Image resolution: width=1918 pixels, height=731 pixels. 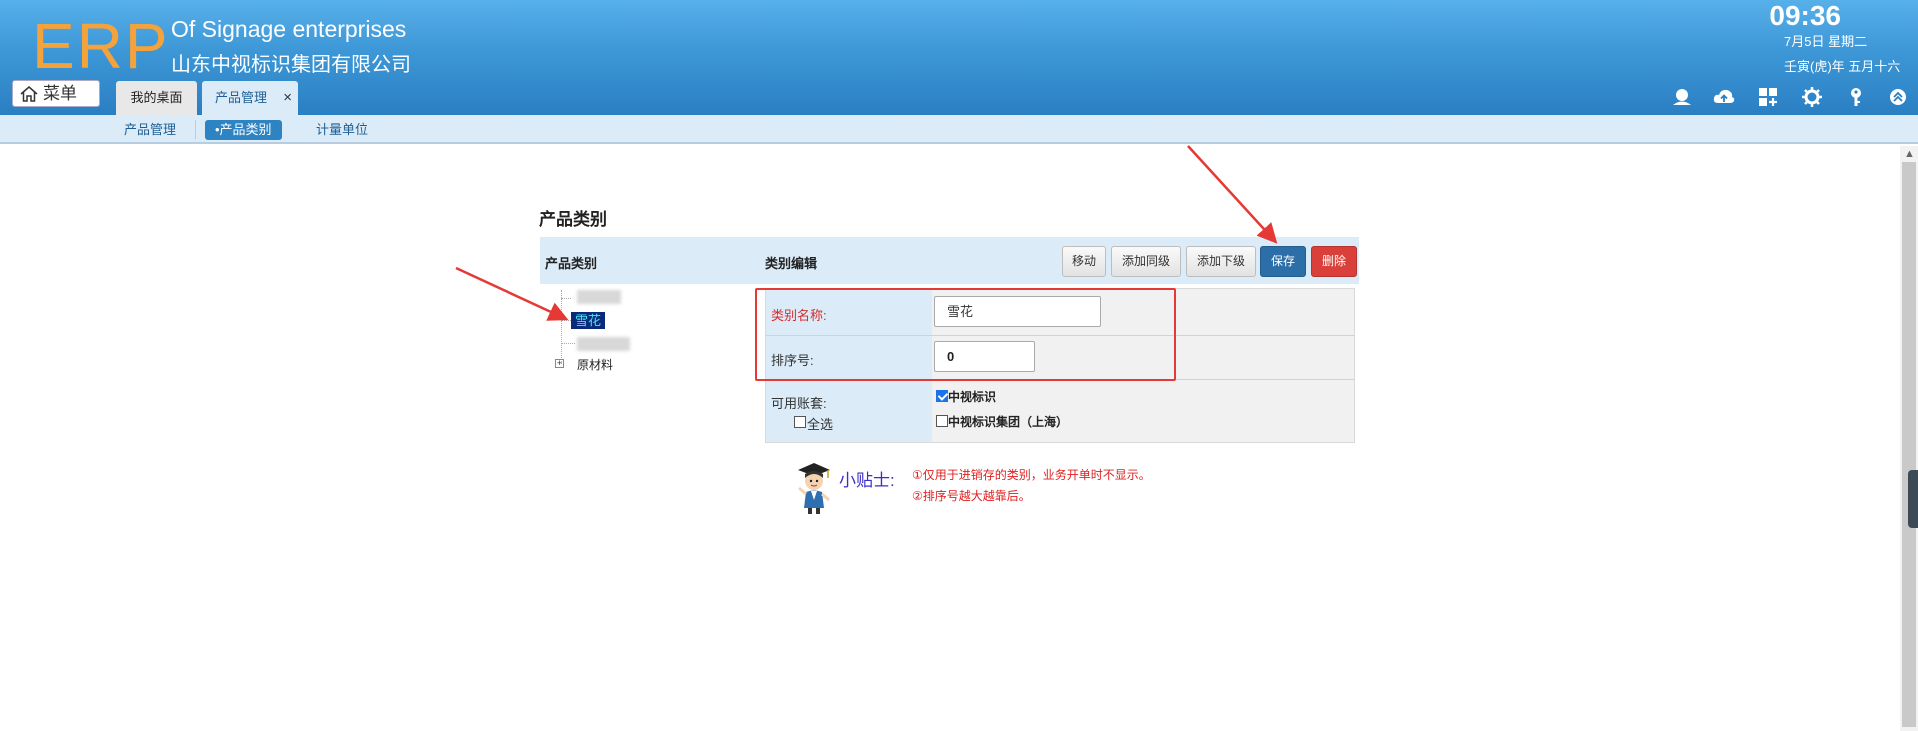 I want to click on vertical-scrollbar: ▲, so click(x=1909, y=438).